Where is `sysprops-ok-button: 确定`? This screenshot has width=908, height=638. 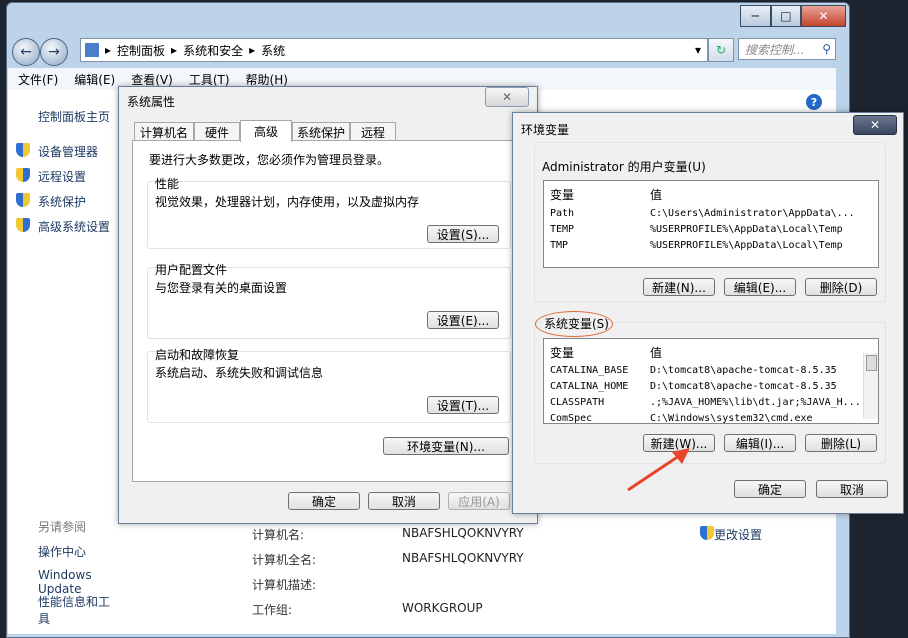 sysprops-ok-button: 确定 is located at coordinates (324, 501).